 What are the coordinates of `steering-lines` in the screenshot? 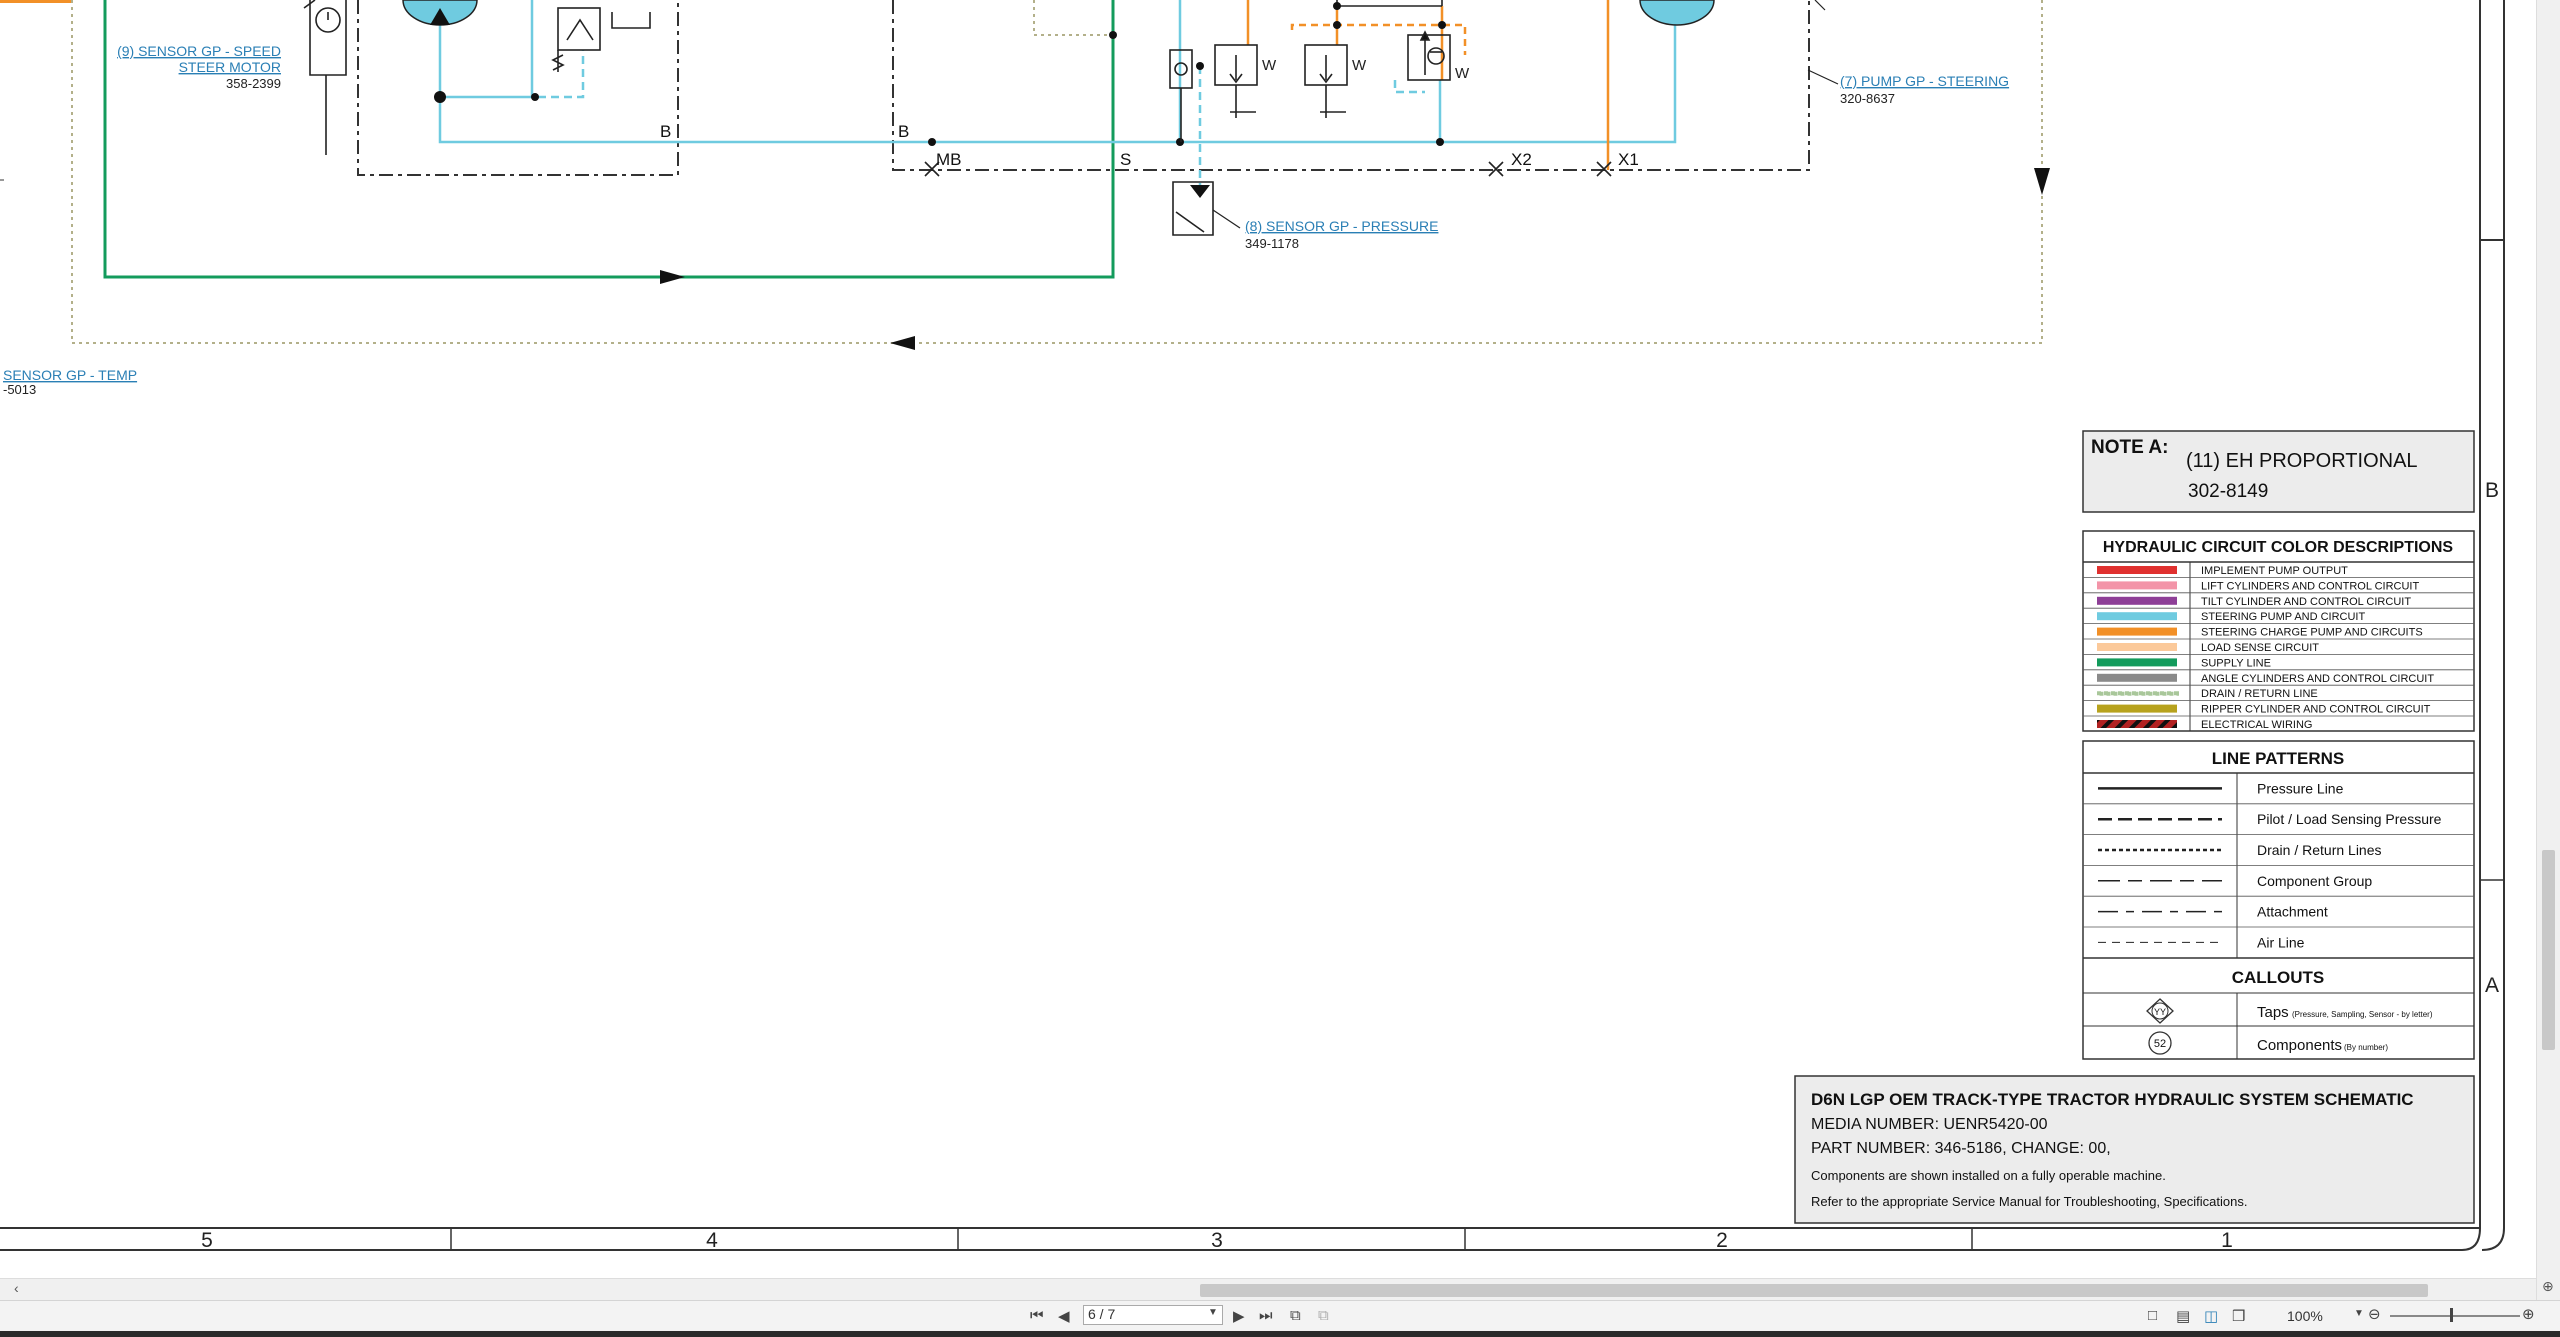 It's located at (1057, 72).